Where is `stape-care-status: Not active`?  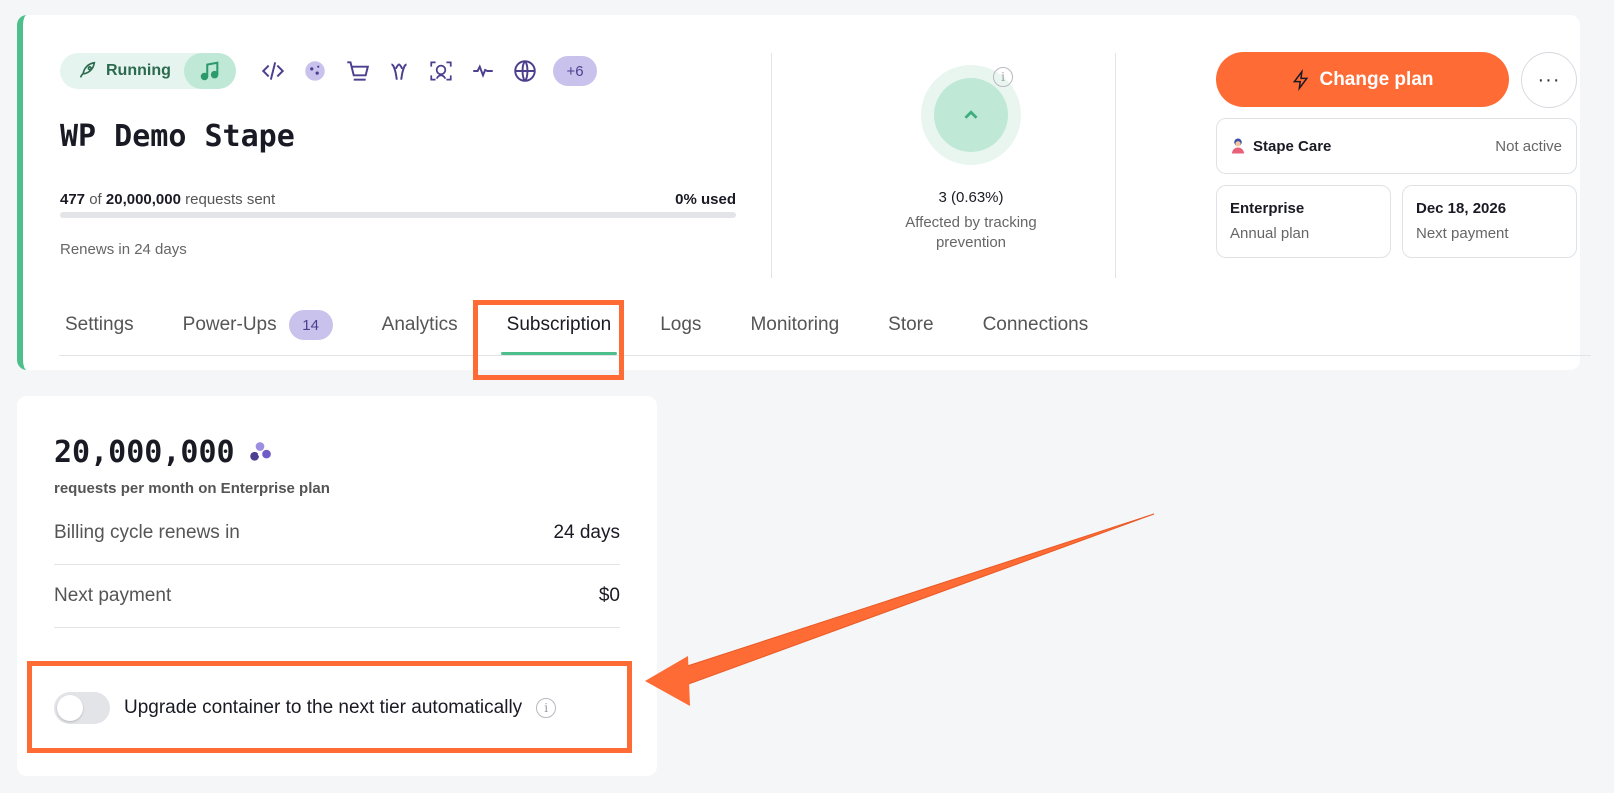 stape-care-status: Not active is located at coordinates (1528, 146).